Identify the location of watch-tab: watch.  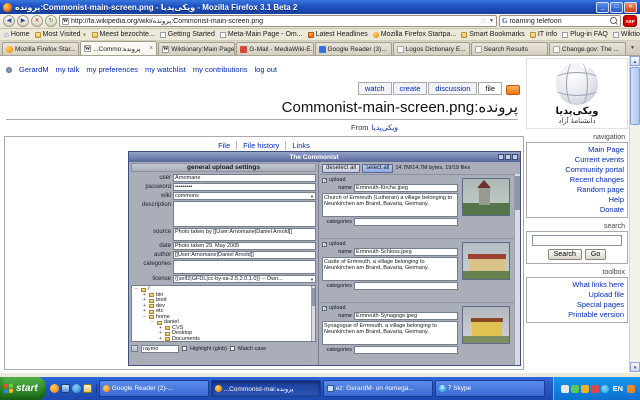
(374, 88).